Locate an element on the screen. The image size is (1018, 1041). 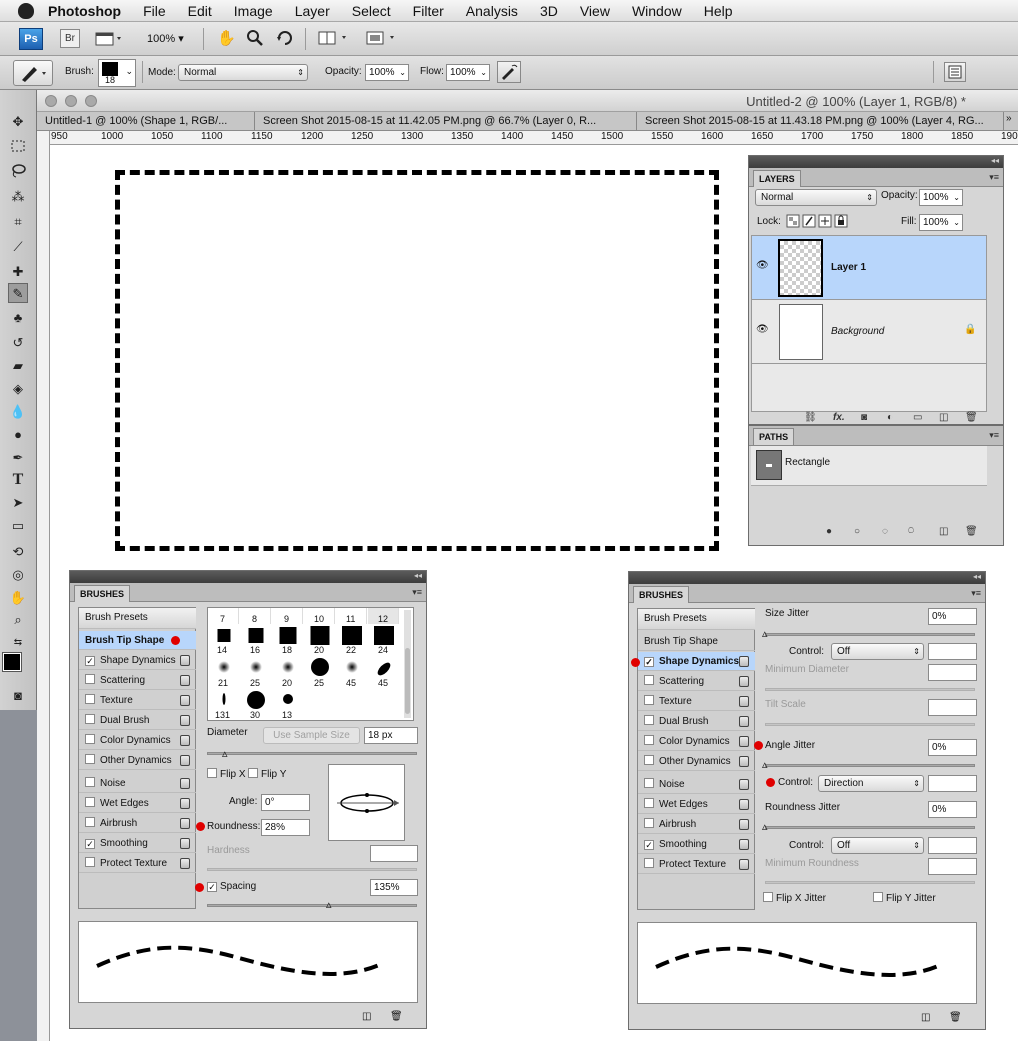
tabs-overflow-icon: » is located at coordinates (1011, 118).